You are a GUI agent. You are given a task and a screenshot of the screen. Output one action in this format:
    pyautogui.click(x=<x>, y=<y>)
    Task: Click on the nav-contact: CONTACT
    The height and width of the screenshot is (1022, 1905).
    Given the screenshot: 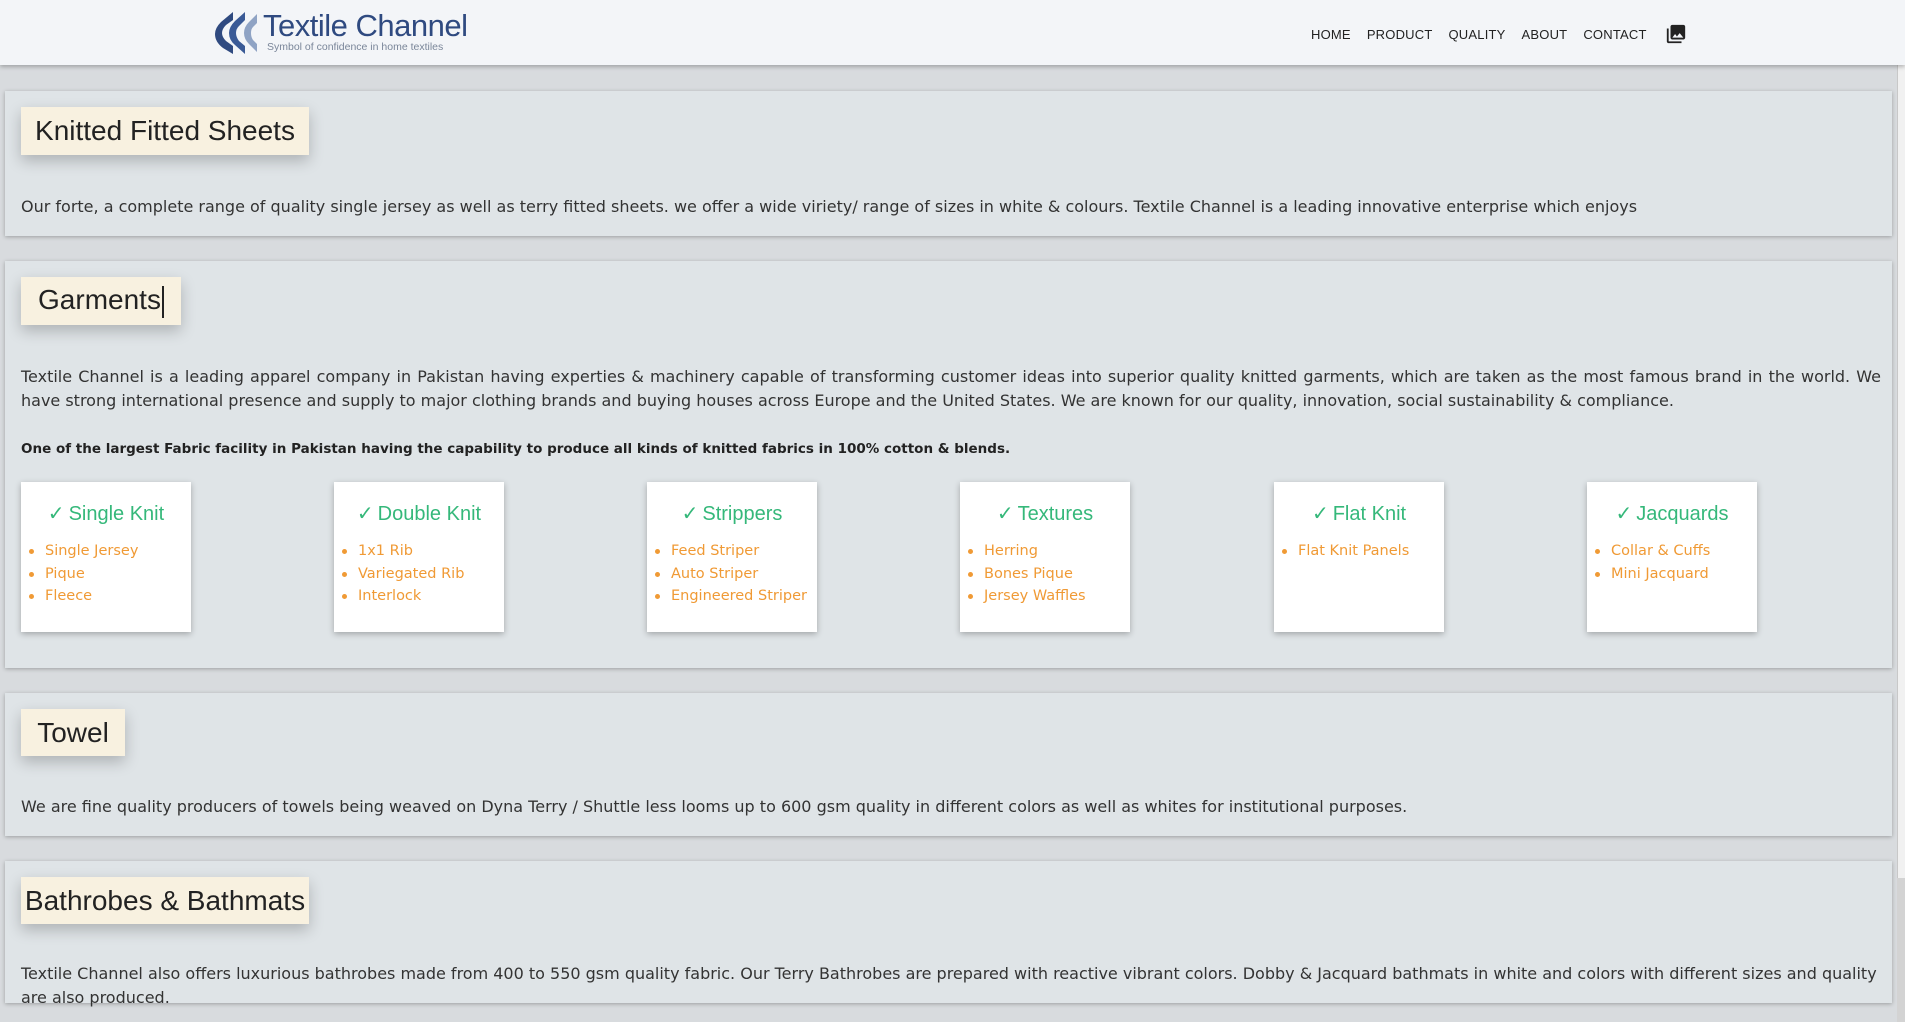 What is the action you would take?
    pyautogui.click(x=1614, y=34)
    